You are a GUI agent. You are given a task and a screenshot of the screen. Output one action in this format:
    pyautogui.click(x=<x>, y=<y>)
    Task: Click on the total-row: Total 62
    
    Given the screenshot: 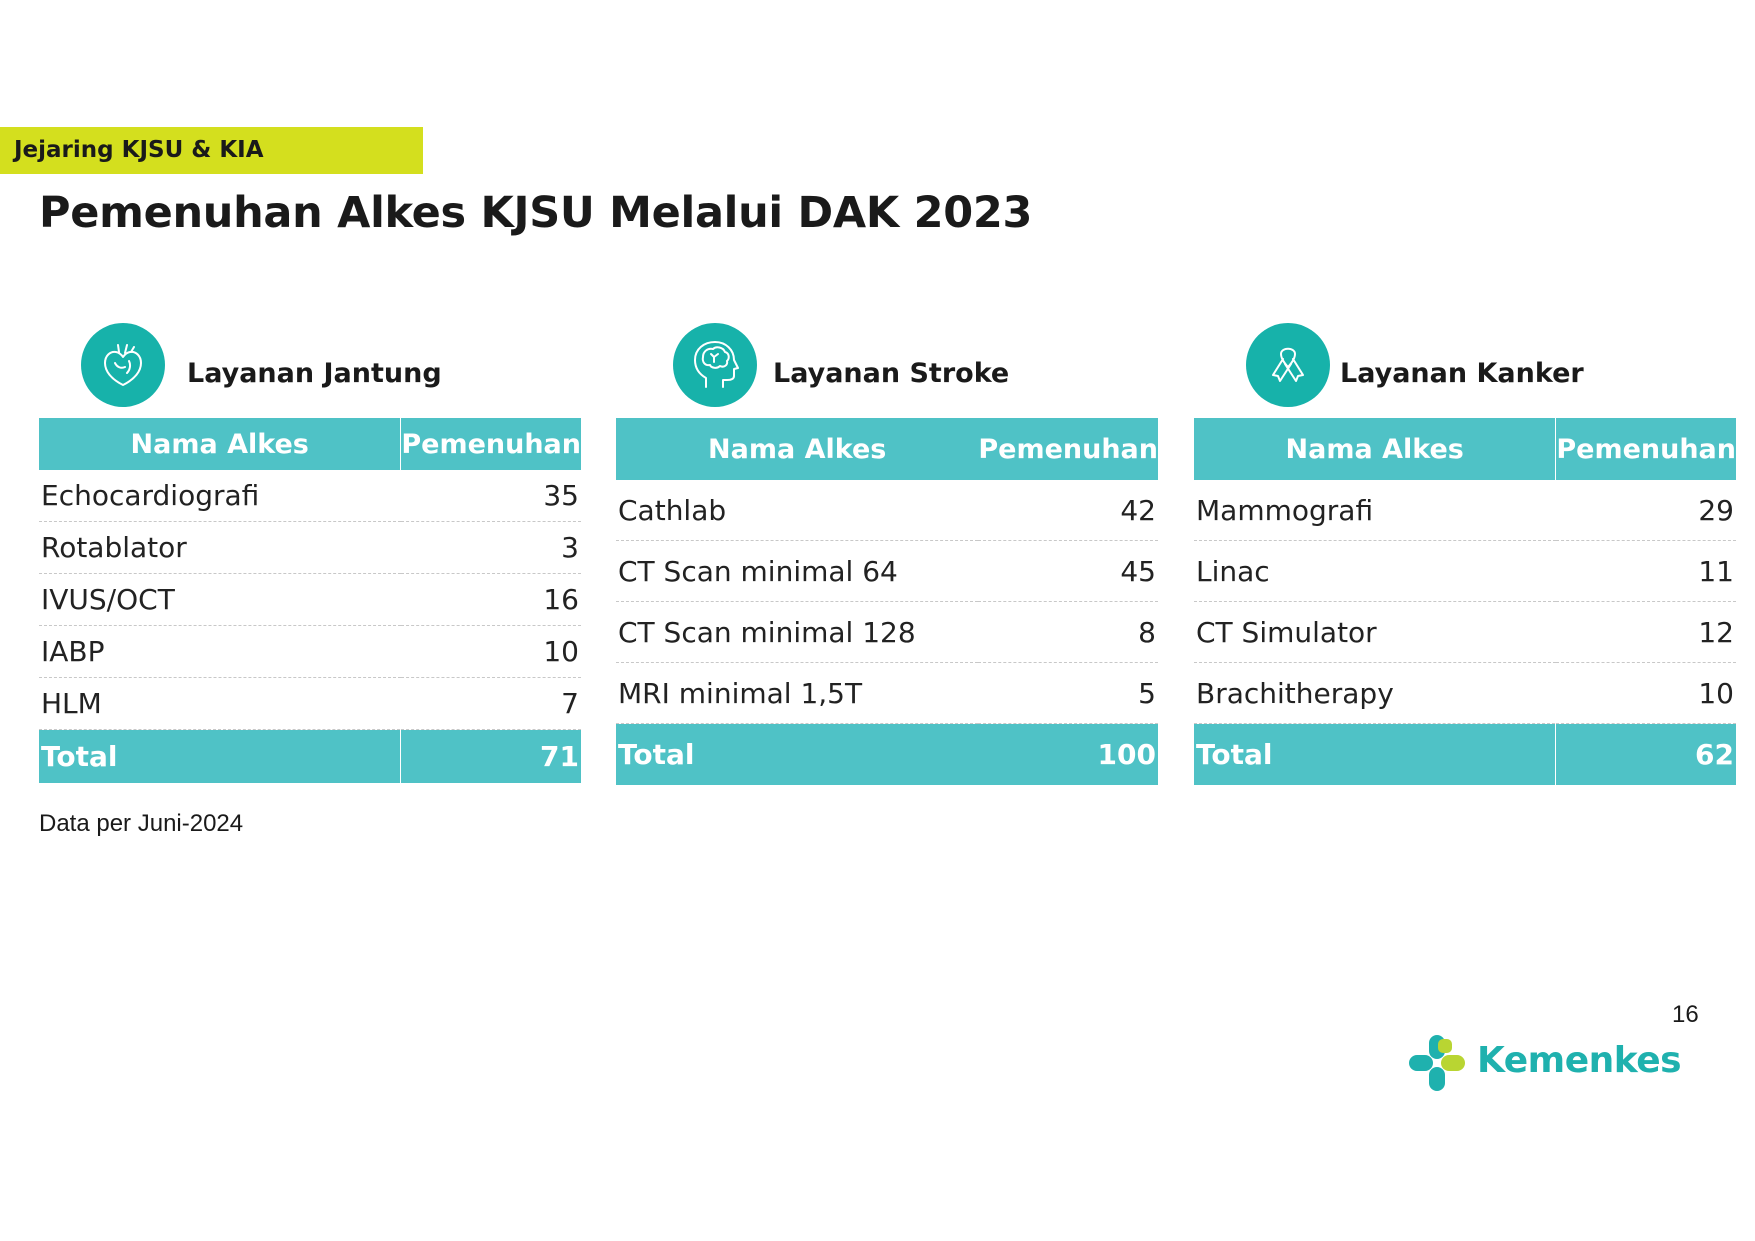 What is the action you would take?
    pyautogui.click(x=1465, y=754)
    